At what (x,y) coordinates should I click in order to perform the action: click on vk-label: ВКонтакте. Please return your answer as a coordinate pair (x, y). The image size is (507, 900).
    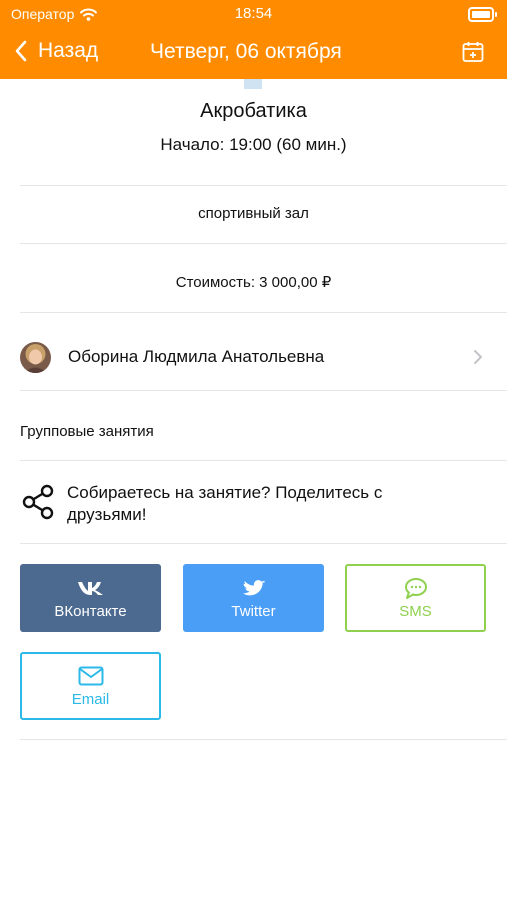
    Looking at the image, I should click on (90, 611).